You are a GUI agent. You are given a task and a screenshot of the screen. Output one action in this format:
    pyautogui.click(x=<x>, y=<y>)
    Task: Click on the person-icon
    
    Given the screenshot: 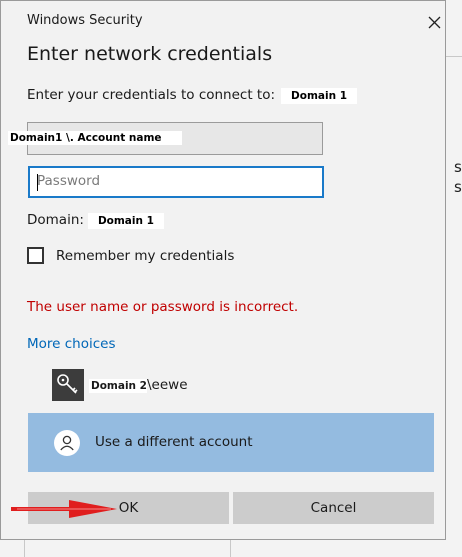 What is the action you would take?
    pyautogui.click(x=67, y=443)
    